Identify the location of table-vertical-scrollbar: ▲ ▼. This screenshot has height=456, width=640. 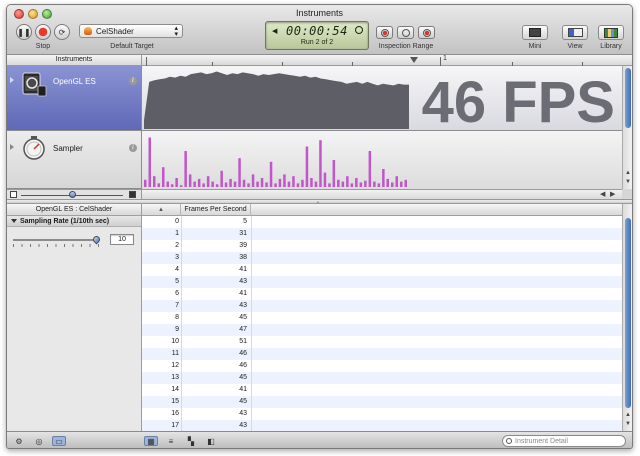
(627, 317).